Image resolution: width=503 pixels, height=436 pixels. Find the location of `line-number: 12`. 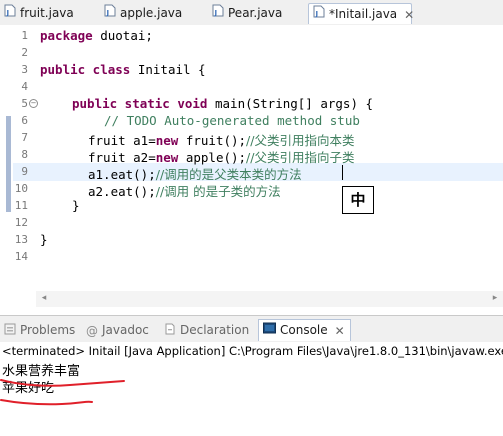

line-number: 12 is located at coordinates (21, 222).